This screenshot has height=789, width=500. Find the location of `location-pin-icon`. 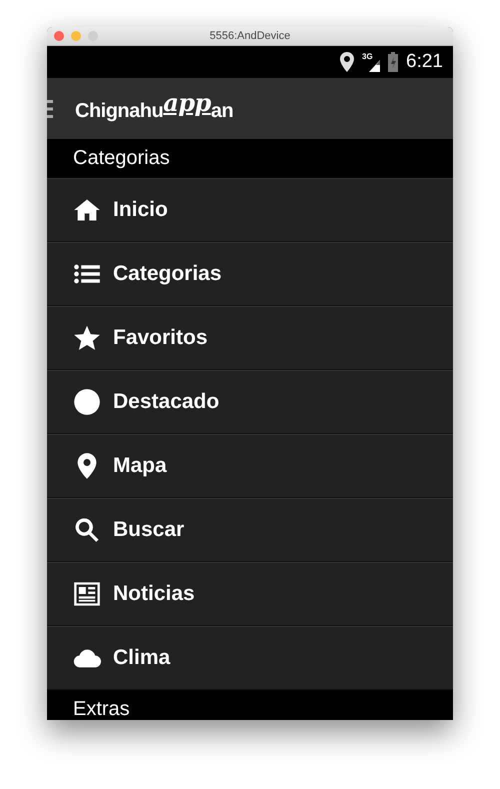

location-pin-icon is located at coordinates (347, 62).